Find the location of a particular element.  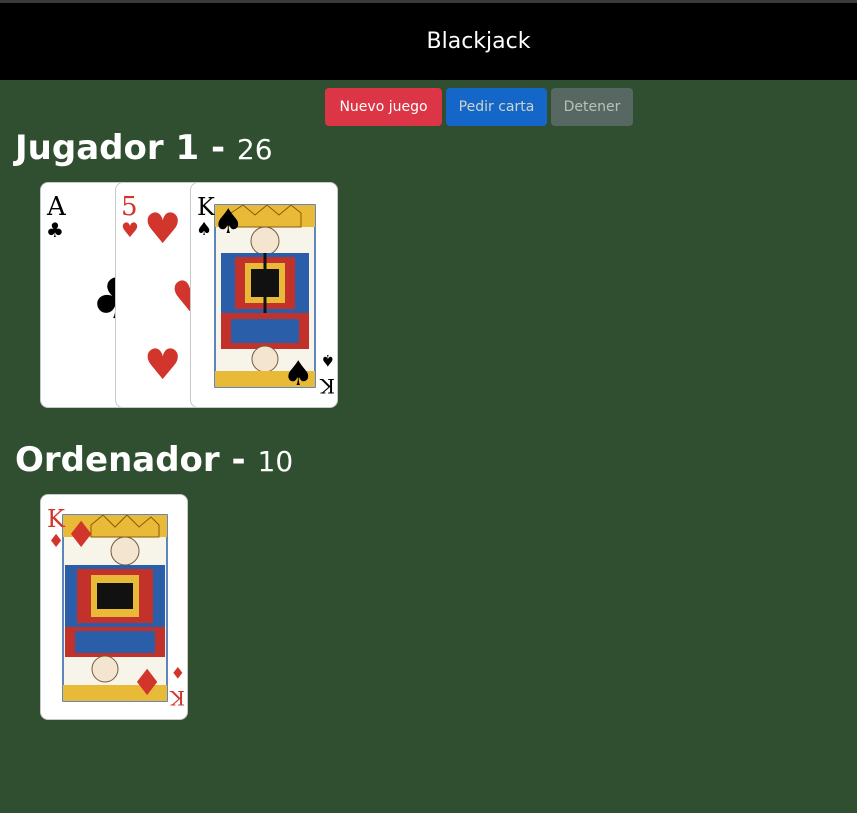

app-title: Blackjack is located at coordinates (478, 41).